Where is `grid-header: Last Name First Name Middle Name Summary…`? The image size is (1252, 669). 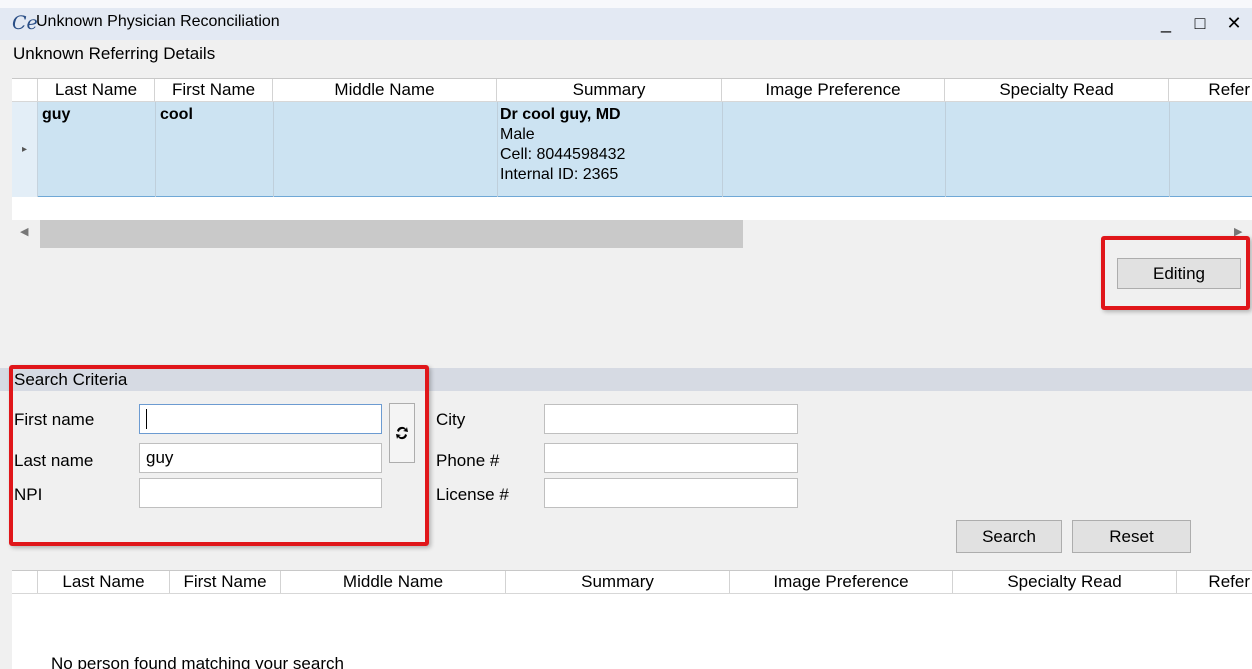 grid-header: Last Name First Name Middle Name Summary… is located at coordinates (632, 90).